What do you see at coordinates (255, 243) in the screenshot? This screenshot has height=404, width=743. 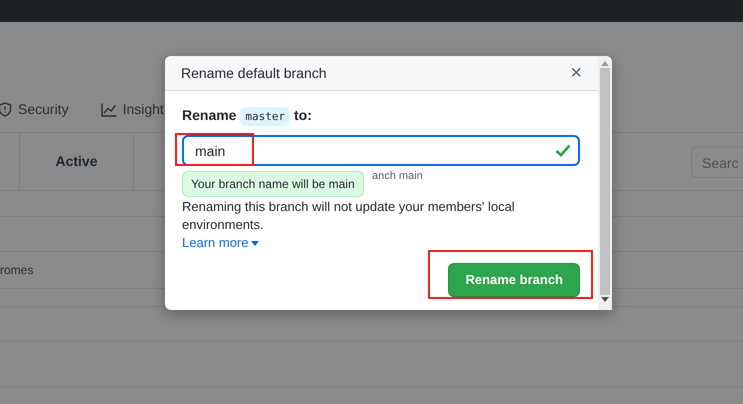 I see `caret-icon` at bounding box center [255, 243].